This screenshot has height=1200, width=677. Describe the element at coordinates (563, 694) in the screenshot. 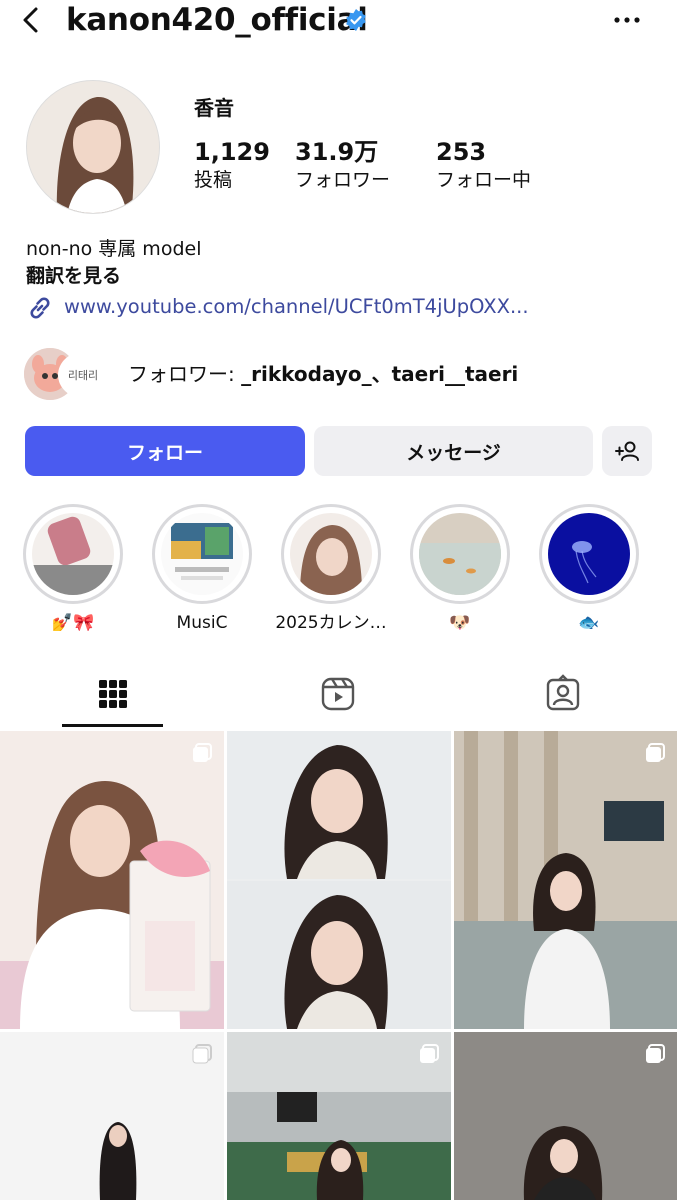

I see `tagged-icon` at that location.